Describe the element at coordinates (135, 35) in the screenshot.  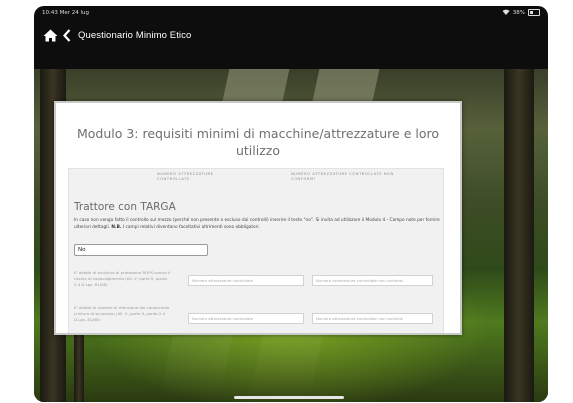
I see `app-title: Questionario Minimo Etico` at that location.